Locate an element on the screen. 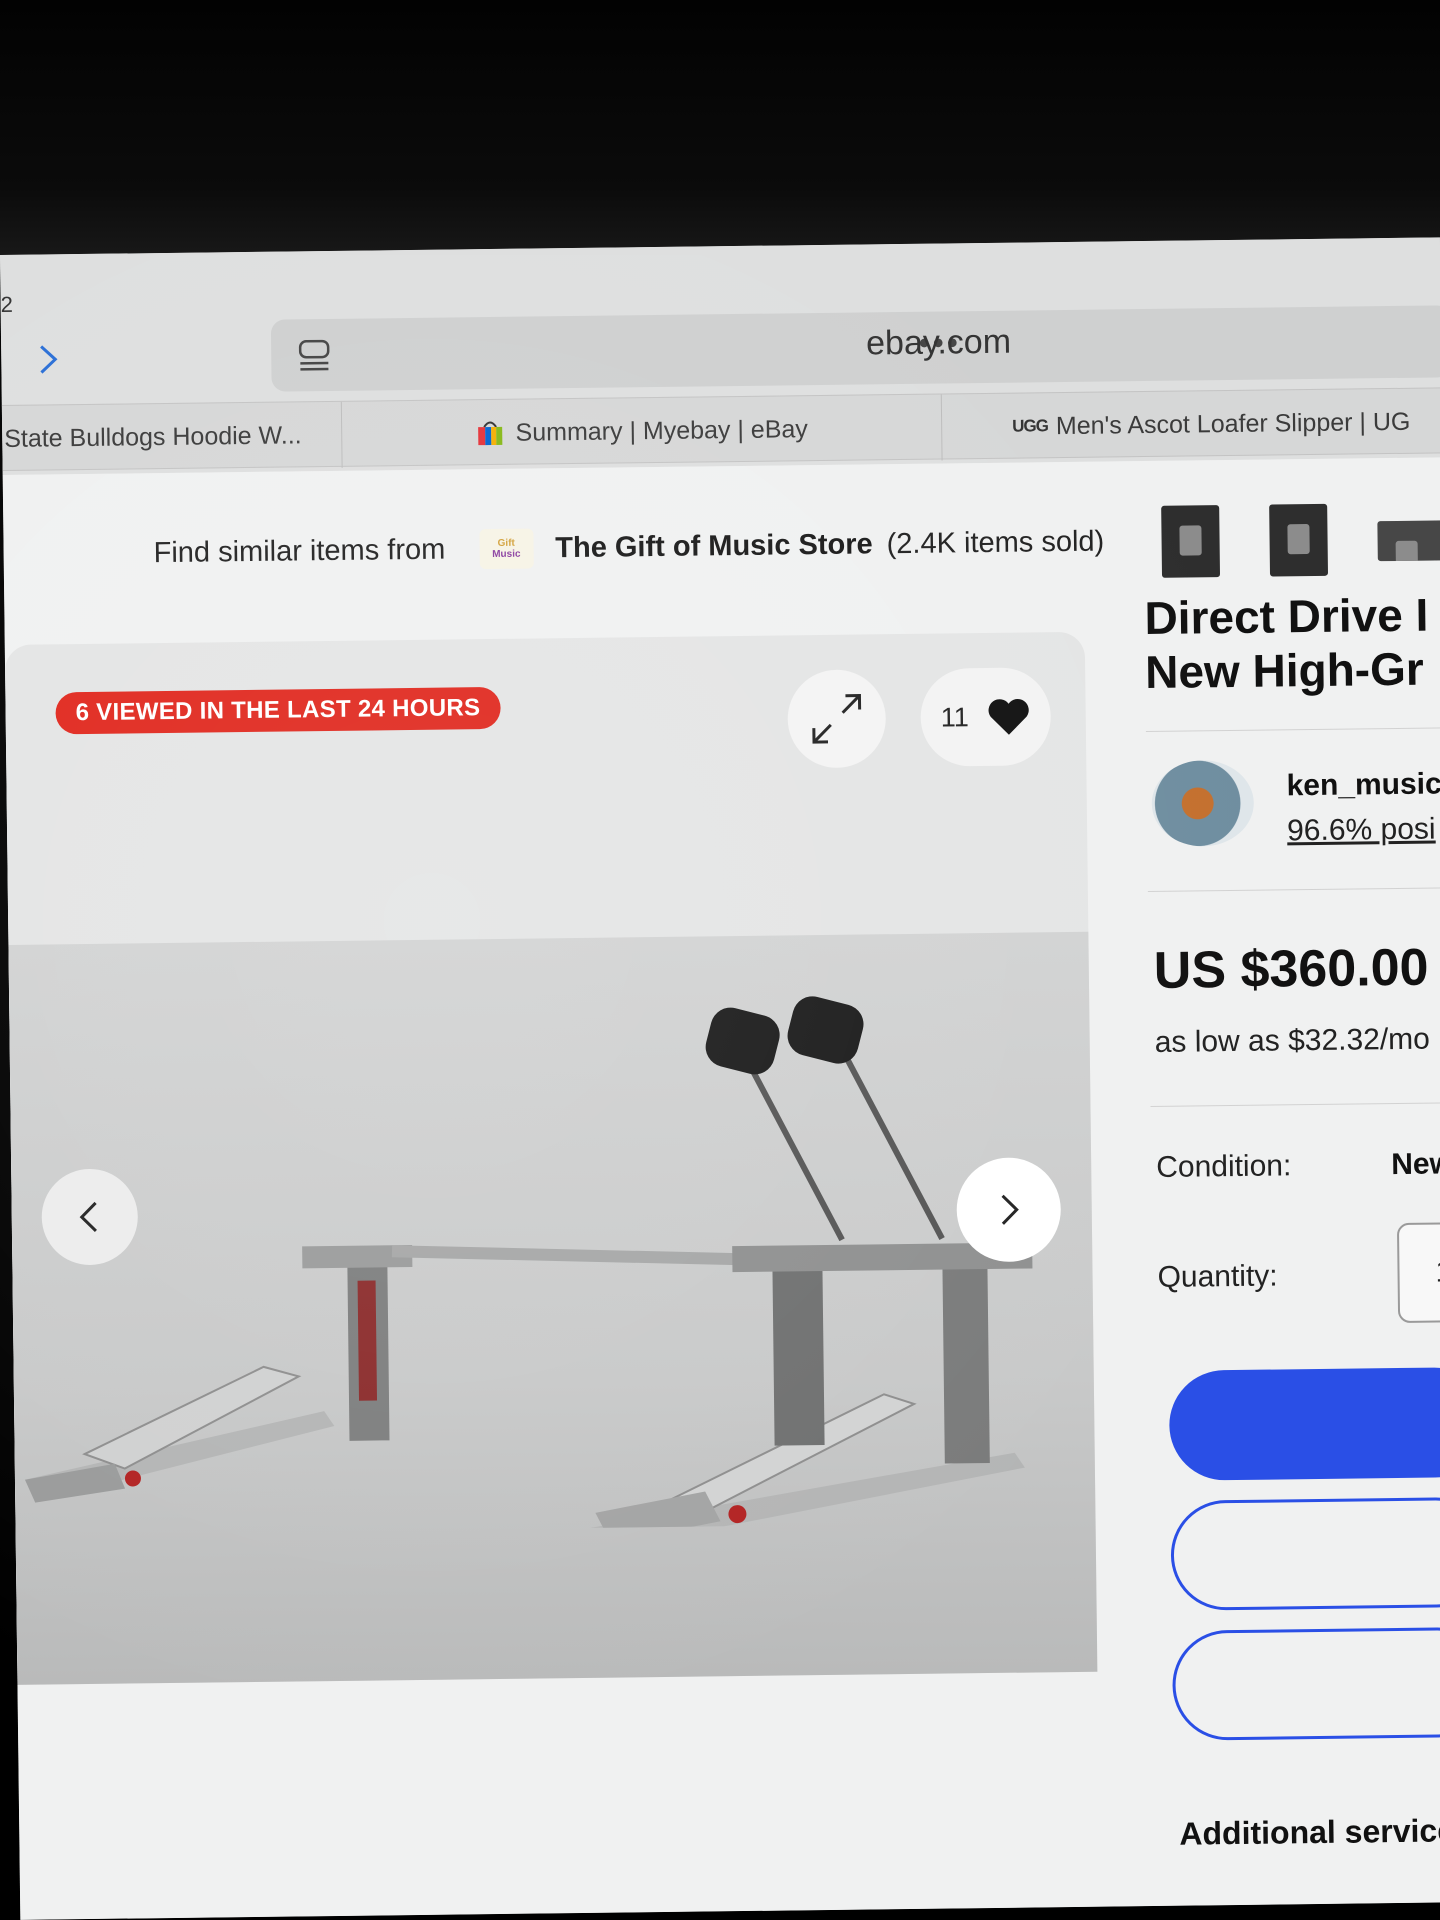 The width and height of the screenshot is (1440, 1920). additional-services-heading: Additional service is located at coordinates (1309, 1832).